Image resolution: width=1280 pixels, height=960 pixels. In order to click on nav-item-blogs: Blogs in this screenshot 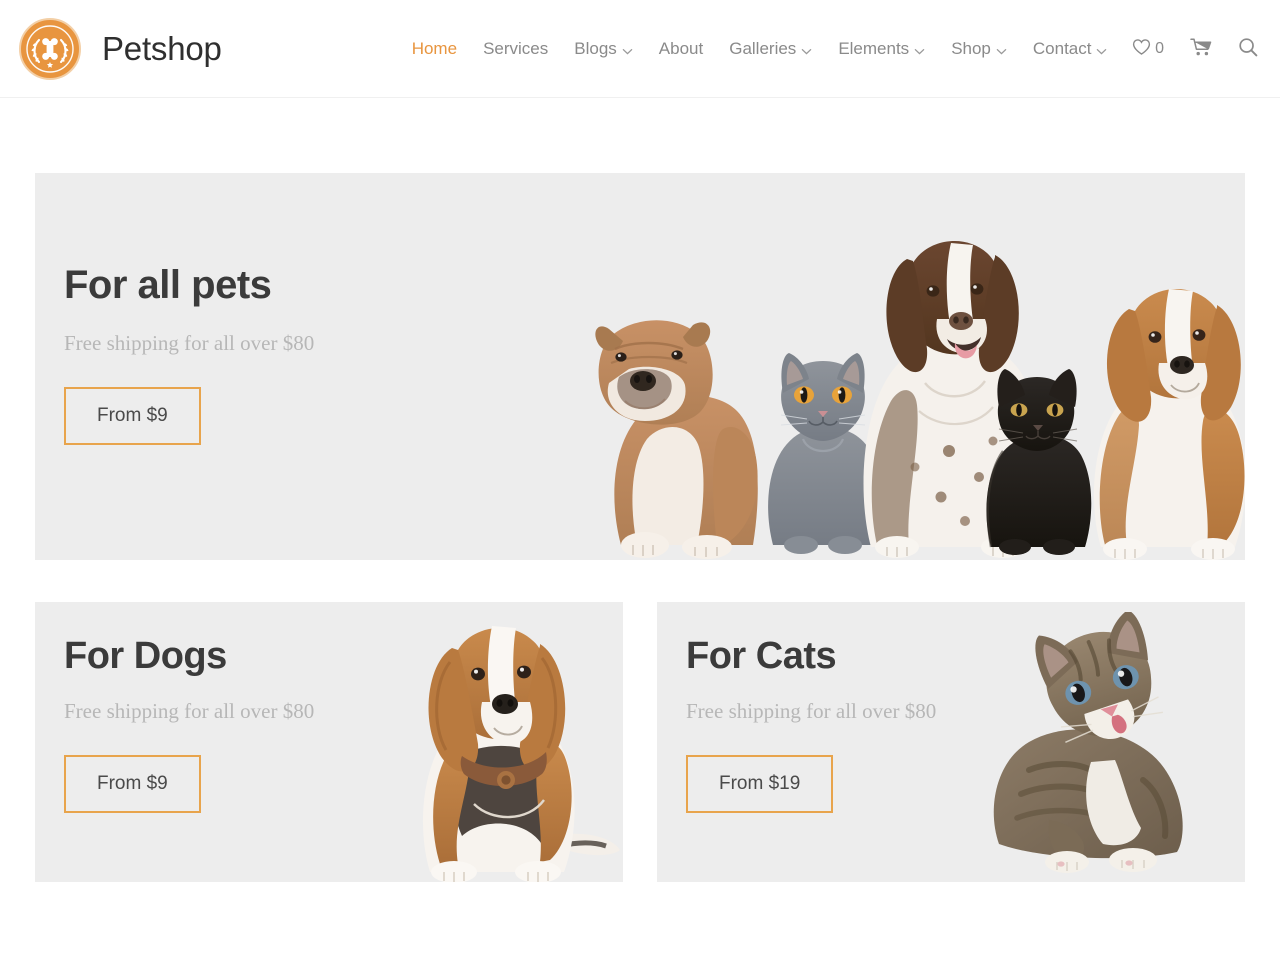, I will do `click(603, 49)`.